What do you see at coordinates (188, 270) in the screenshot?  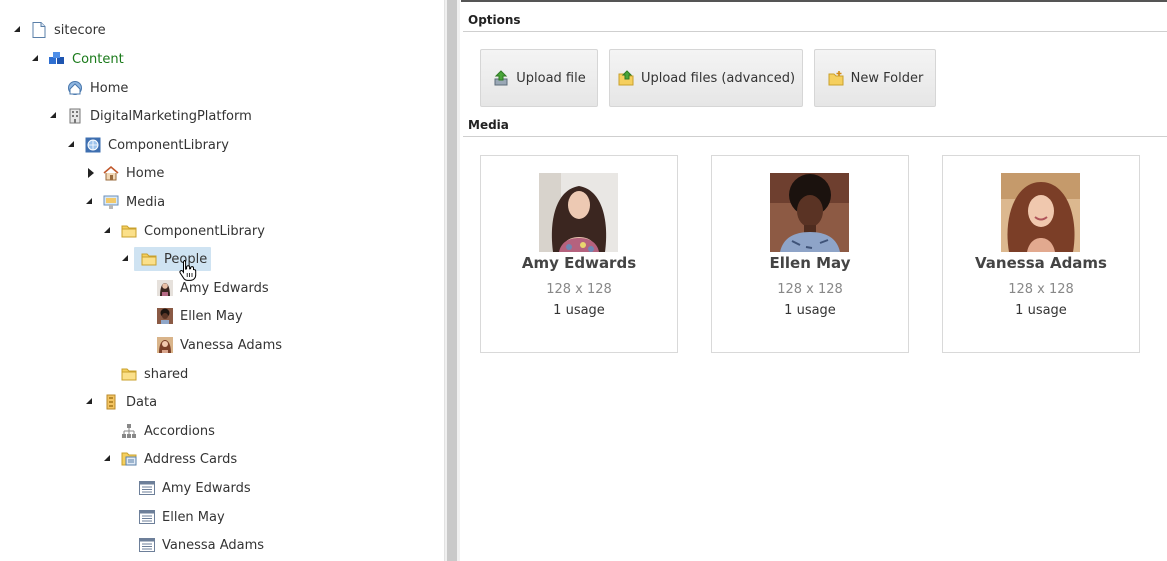 I see `hand-cursor-icon` at bounding box center [188, 270].